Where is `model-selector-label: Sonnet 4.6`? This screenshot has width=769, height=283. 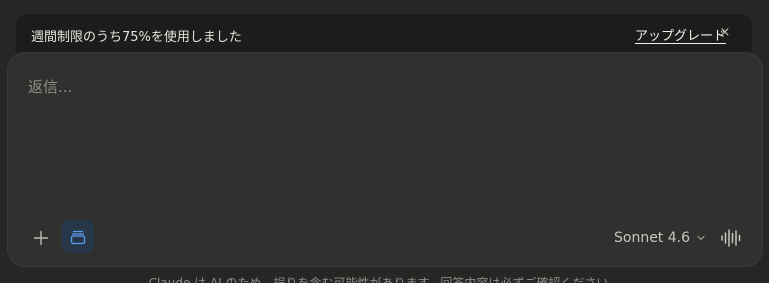
model-selector-label: Sonnet 4.6 is located at coordinates (652, 238).